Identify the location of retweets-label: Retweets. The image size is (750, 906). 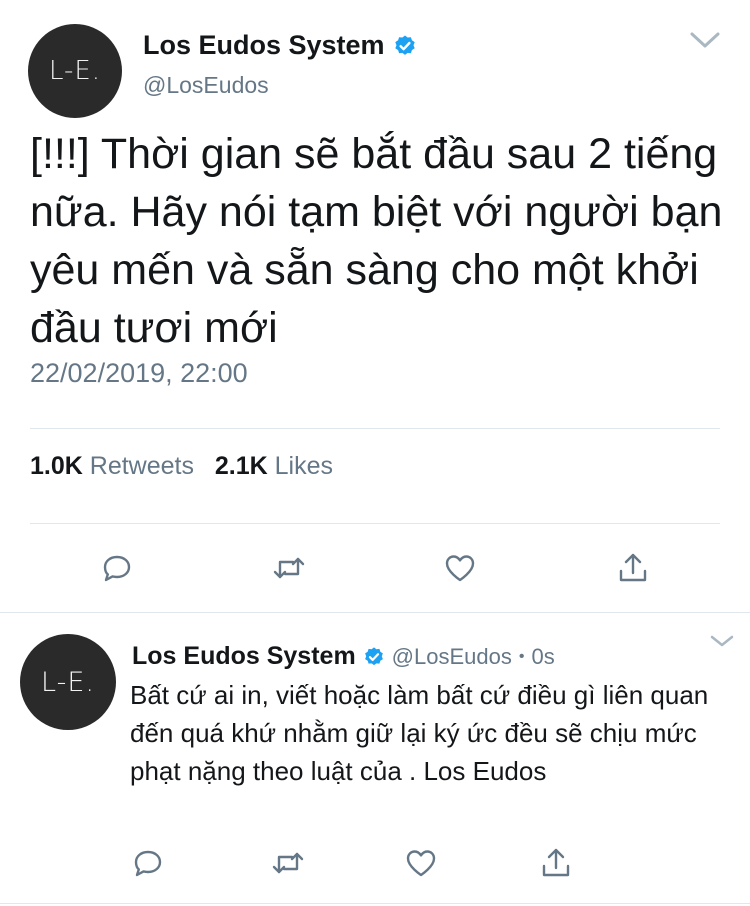
(141, 466).